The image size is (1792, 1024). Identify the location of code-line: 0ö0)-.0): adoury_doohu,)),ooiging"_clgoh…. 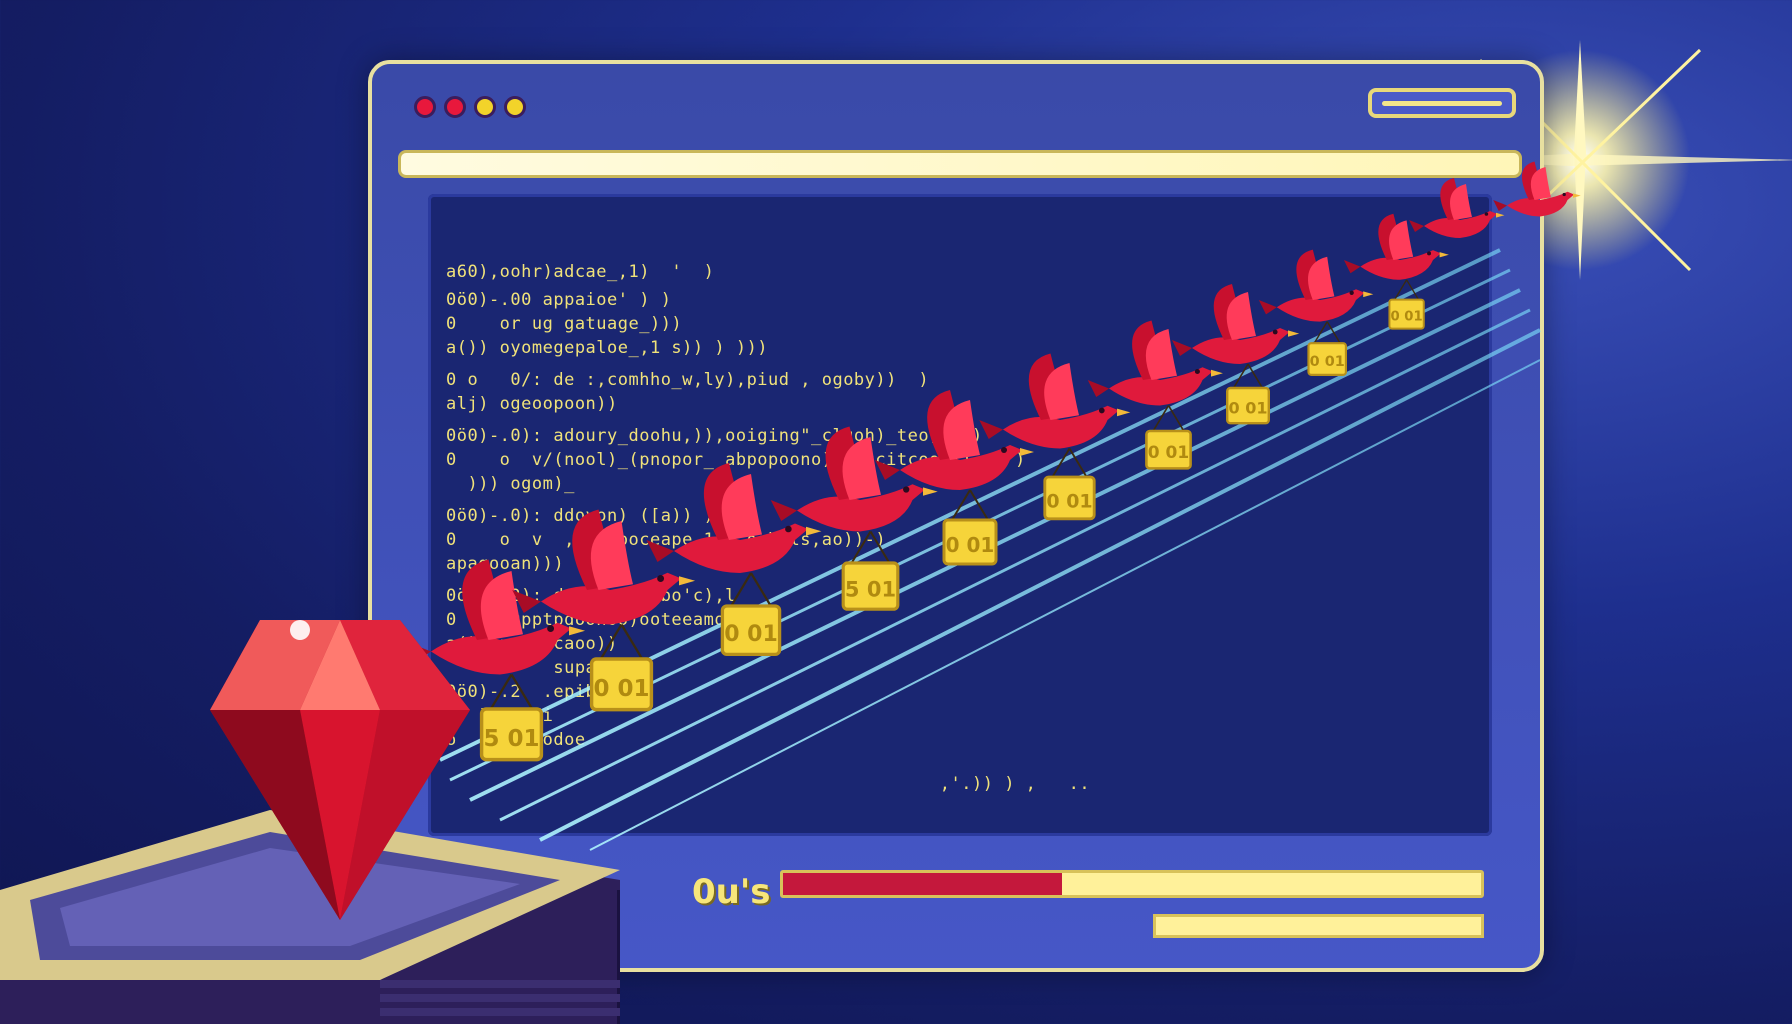
(714, 436).